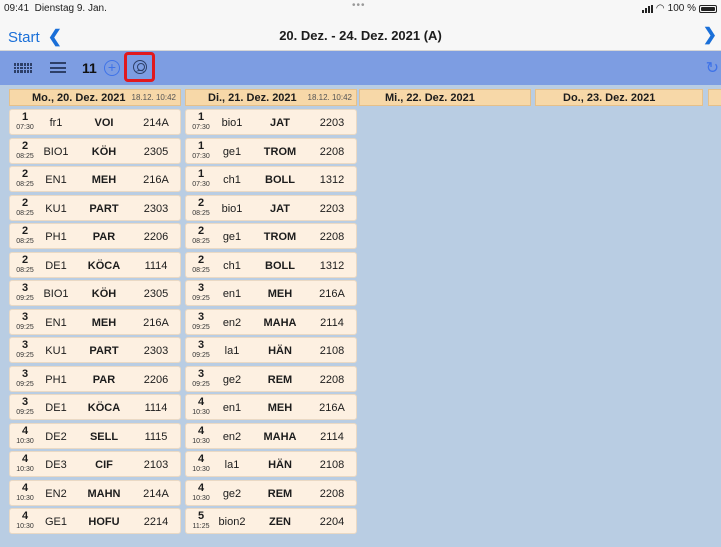  I want to click on class-count: 11, so click(89, 68).